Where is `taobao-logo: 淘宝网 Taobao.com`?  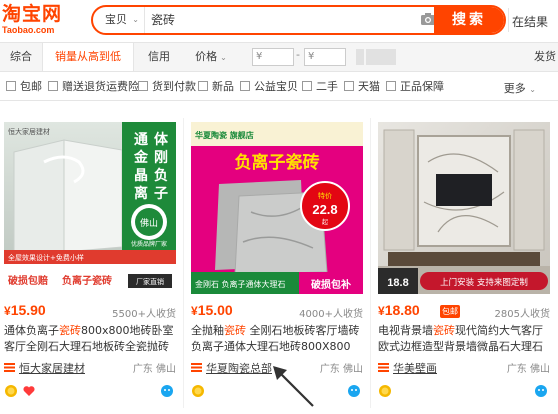 taobao-logo: 淘宝网 Taobao.com is located at coordinates (41, 20).